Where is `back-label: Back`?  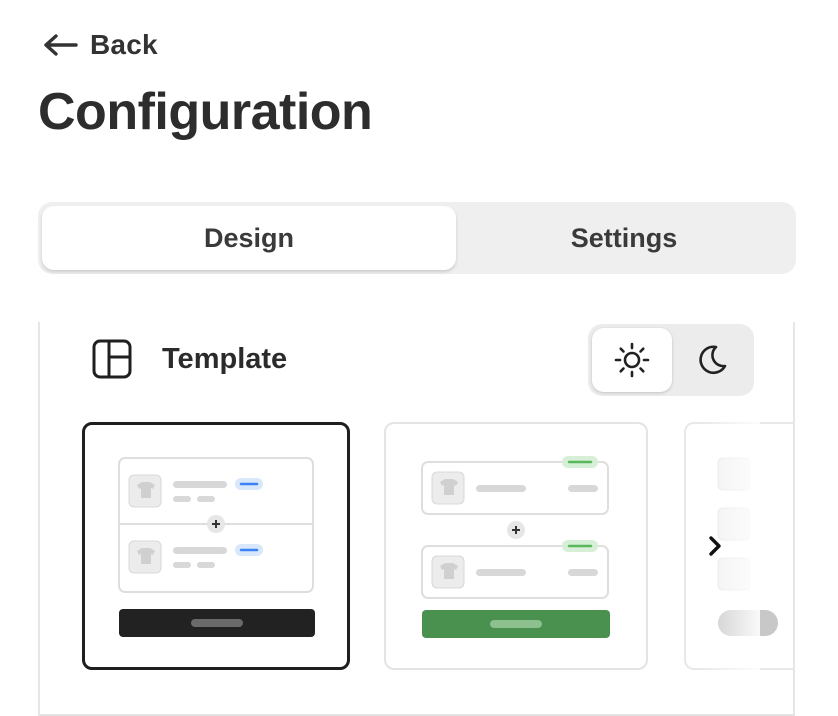 back-label: Back is located at coordinates (124, 44).